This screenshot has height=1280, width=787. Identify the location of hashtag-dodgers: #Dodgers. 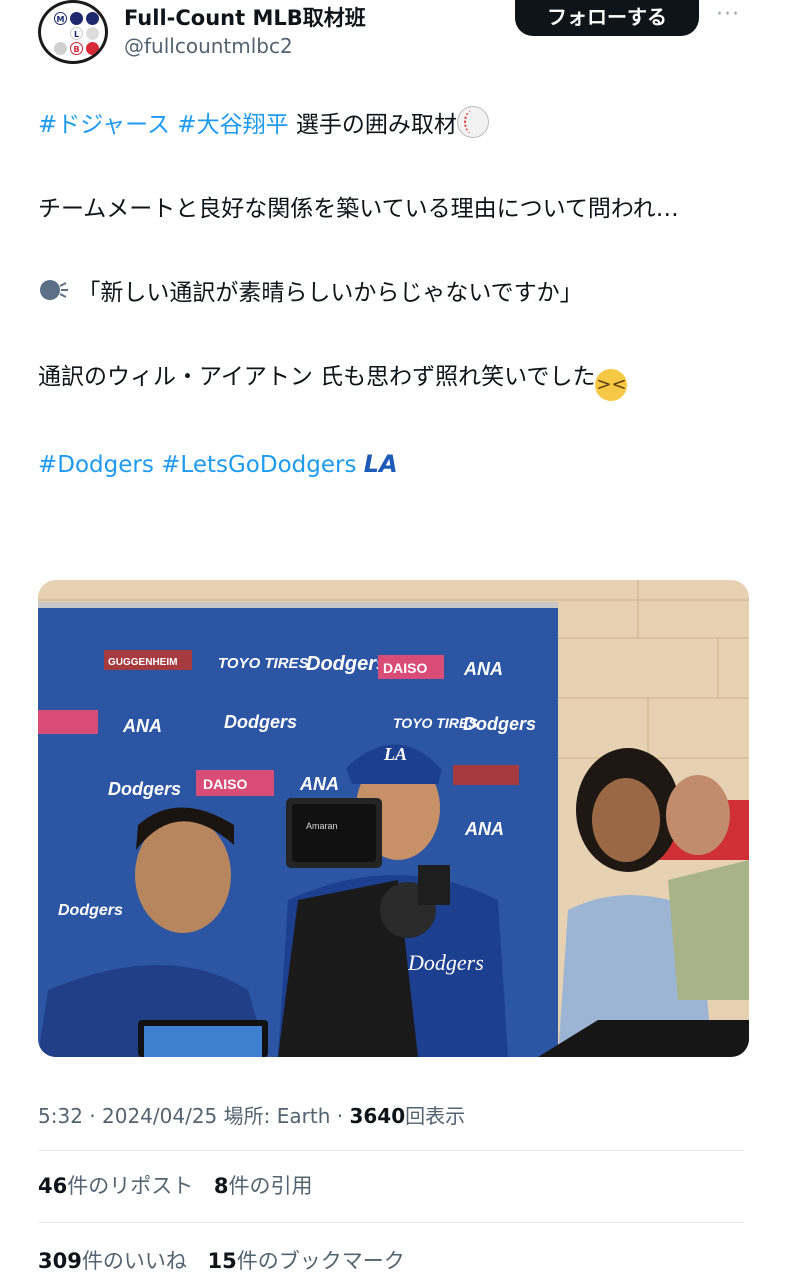
(96, 465).